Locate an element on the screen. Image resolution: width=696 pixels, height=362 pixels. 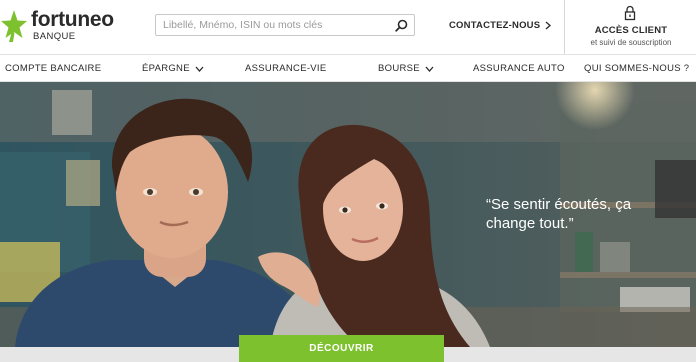
nav-item-bourse: BOURSE is located at coordinates (406, 68).